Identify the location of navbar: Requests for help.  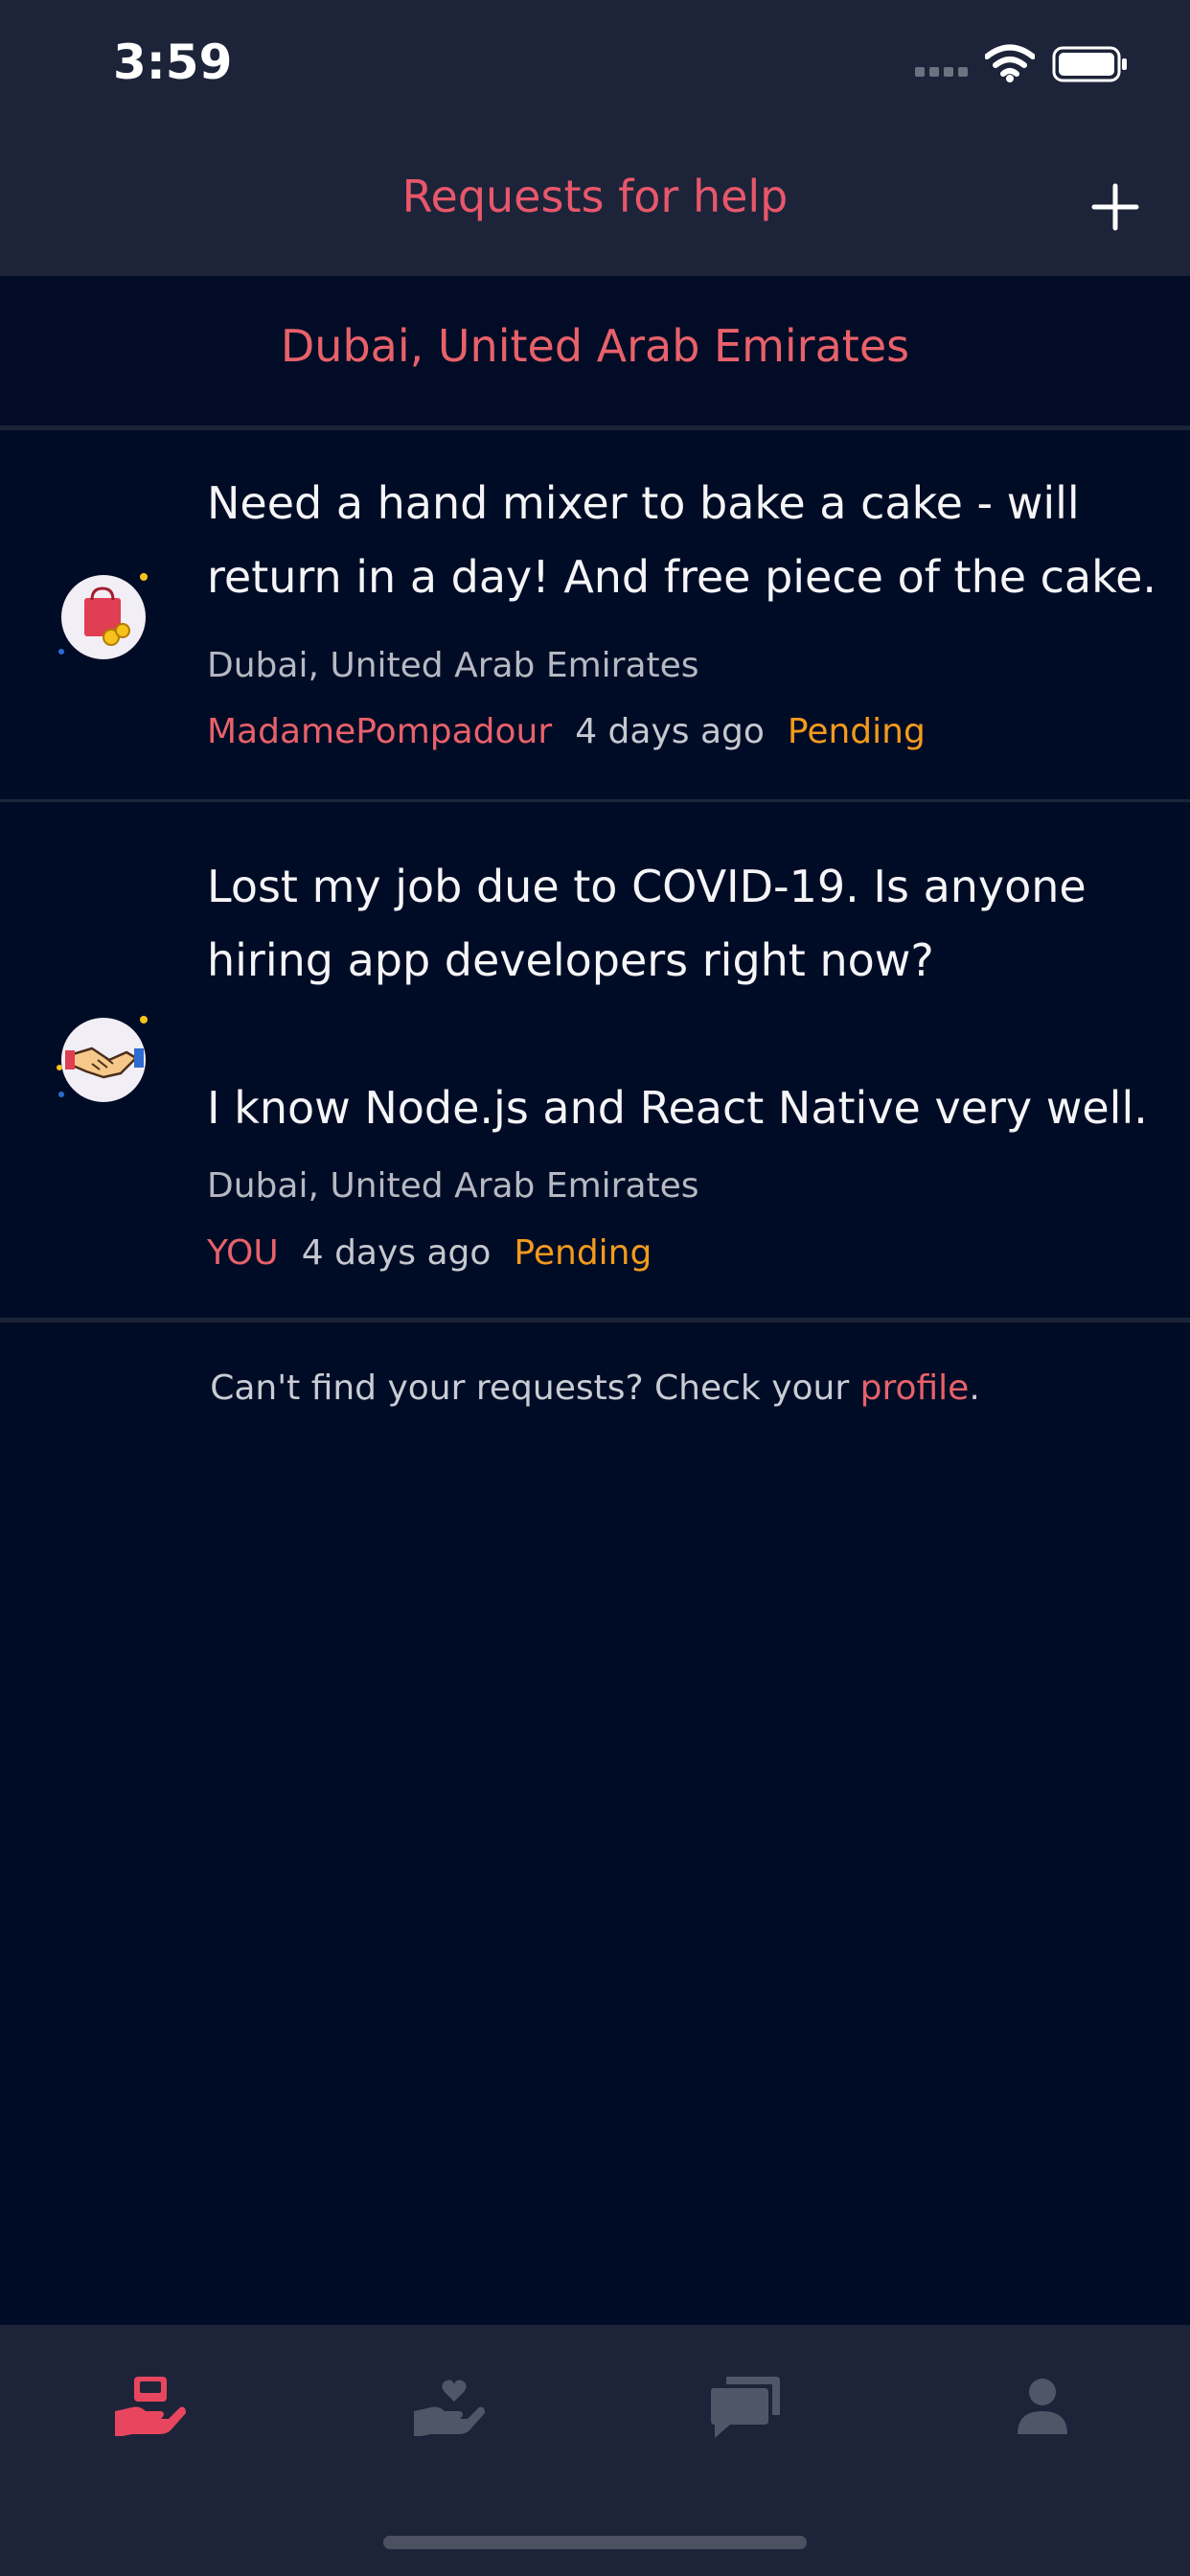
(595, 205).